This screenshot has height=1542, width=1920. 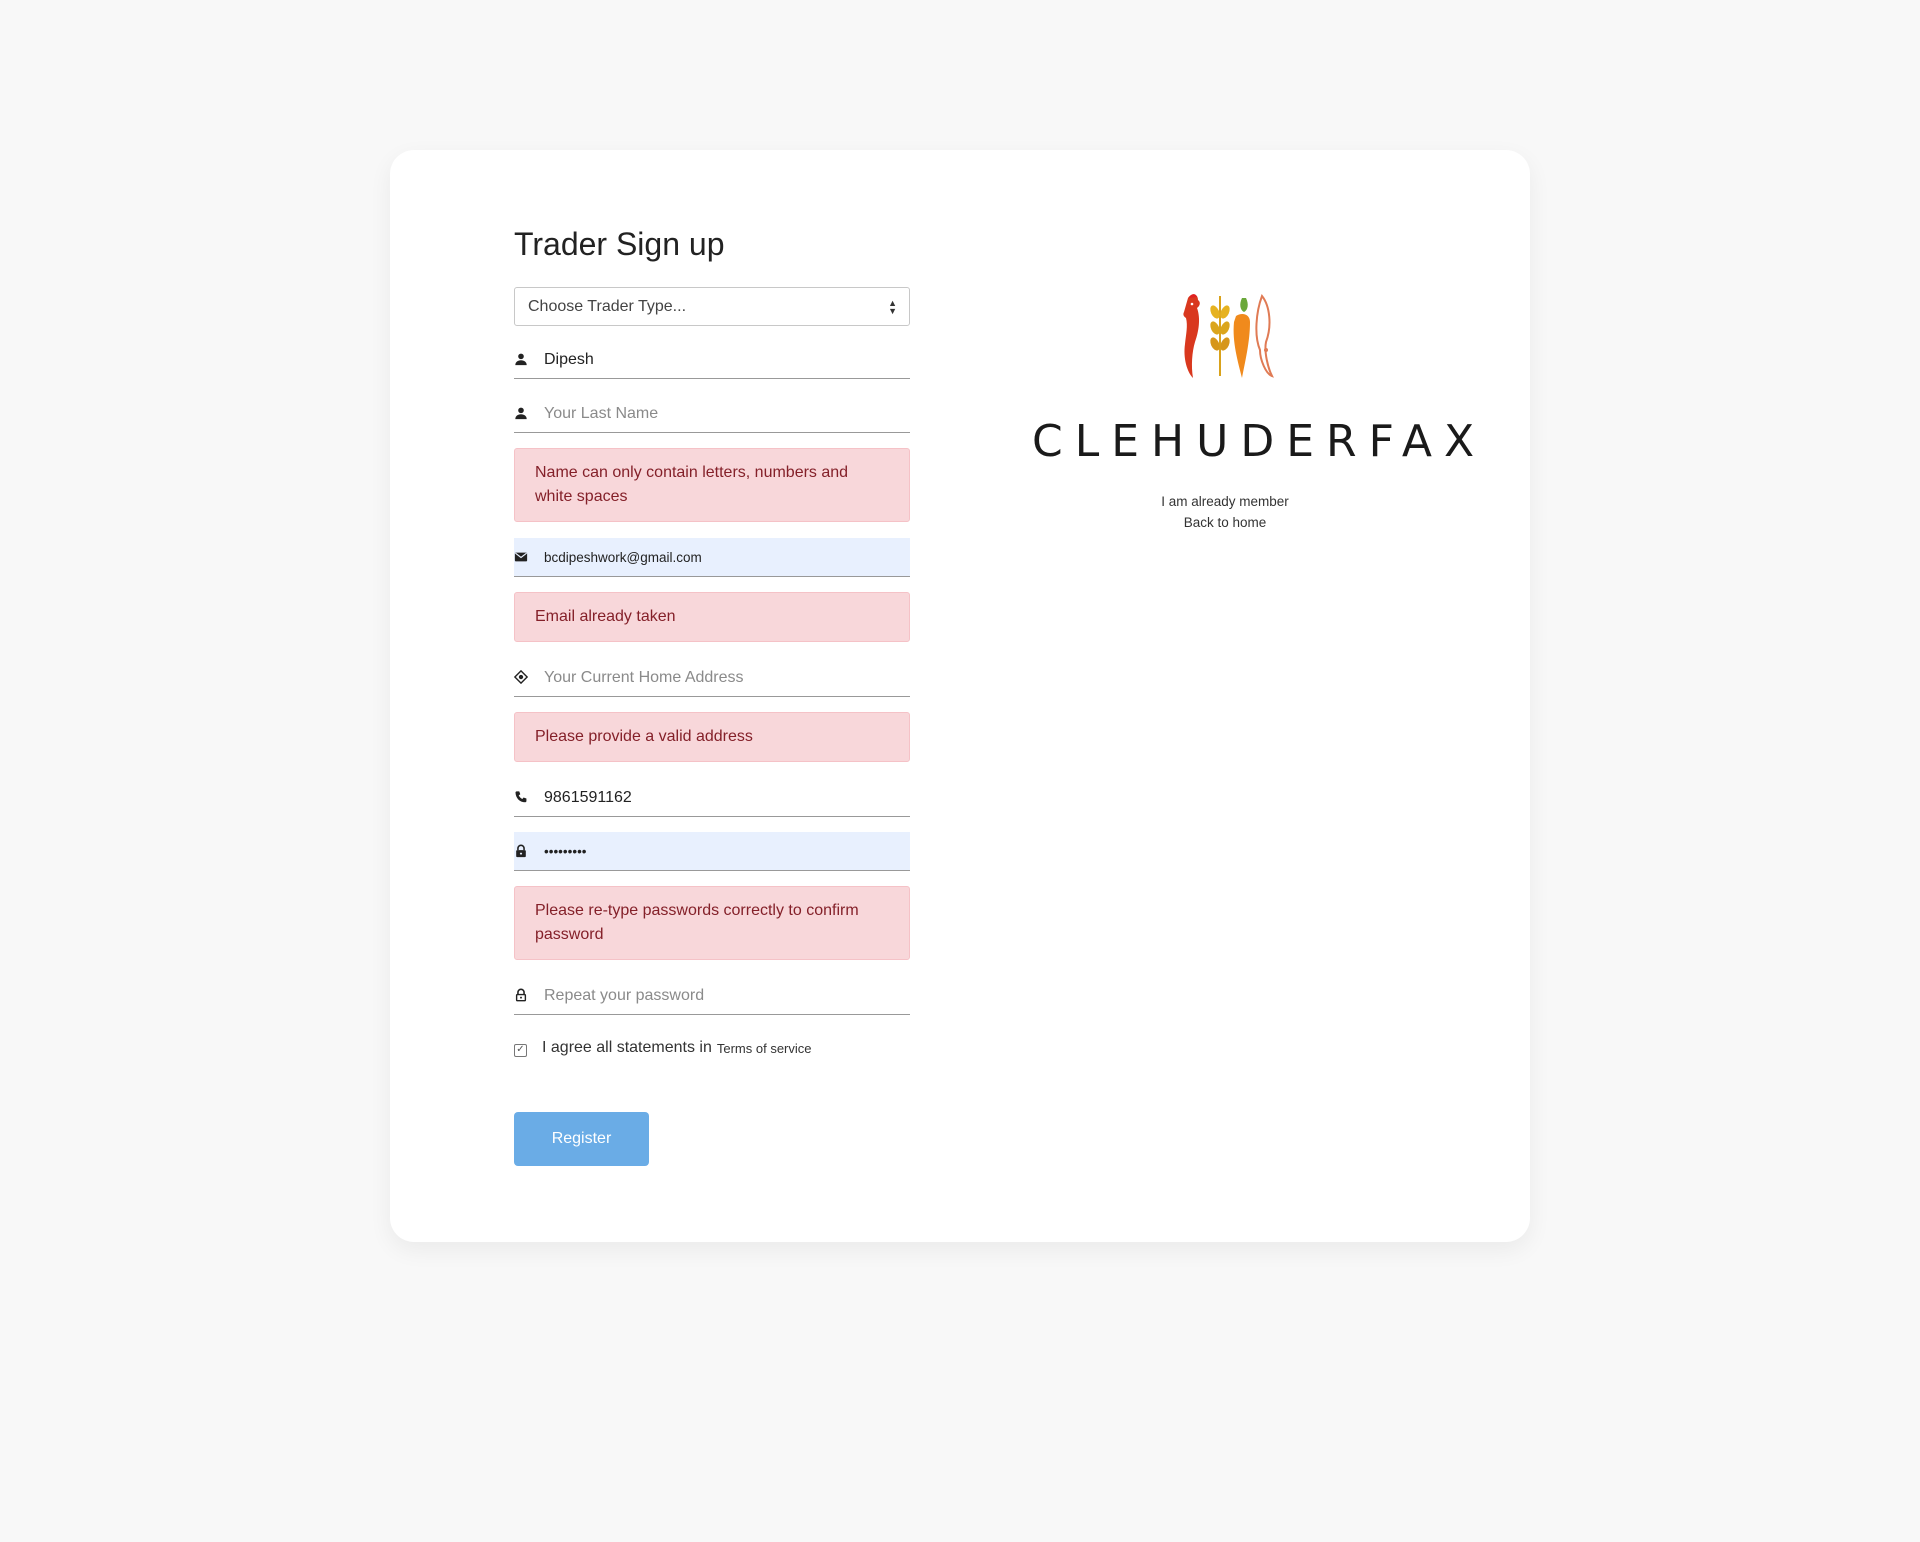 I want to click on phone-field: 9861591162, so click(x=712, y=797).